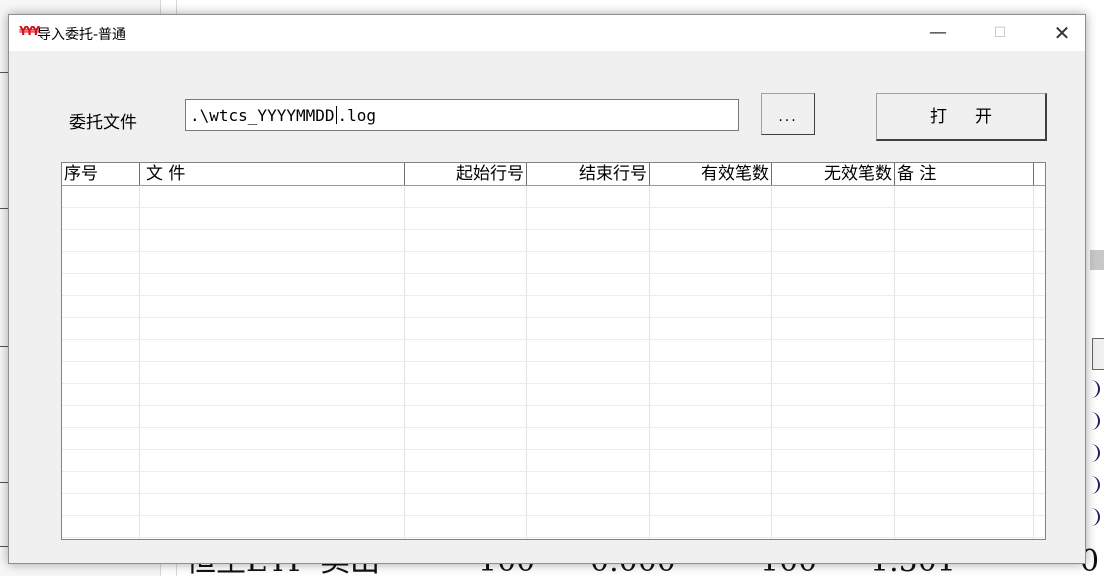  Describe the element at coordinates (1000, 33) in the screenshot. I see `maximize-button: ☐` at that location.